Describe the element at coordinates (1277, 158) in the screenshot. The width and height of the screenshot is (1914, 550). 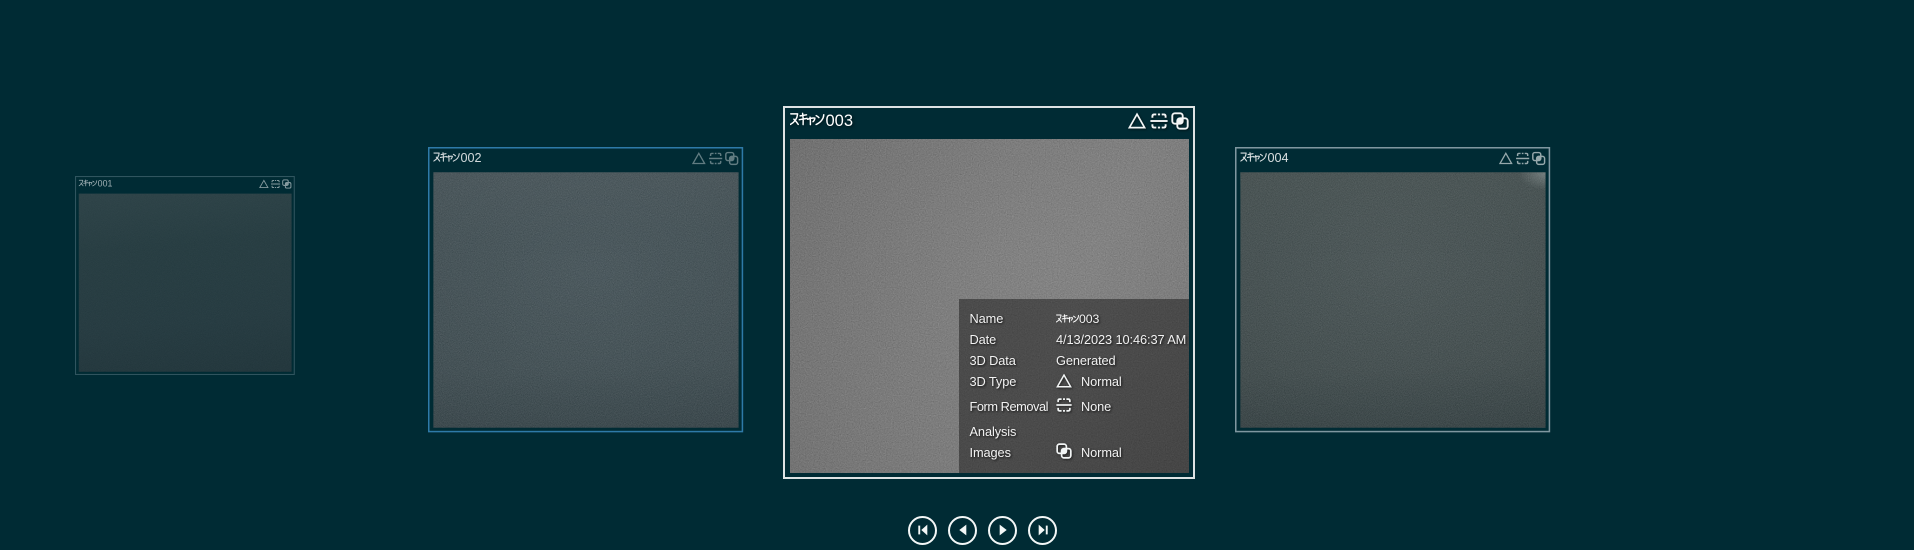
I see `svg-text: 004` at that location.